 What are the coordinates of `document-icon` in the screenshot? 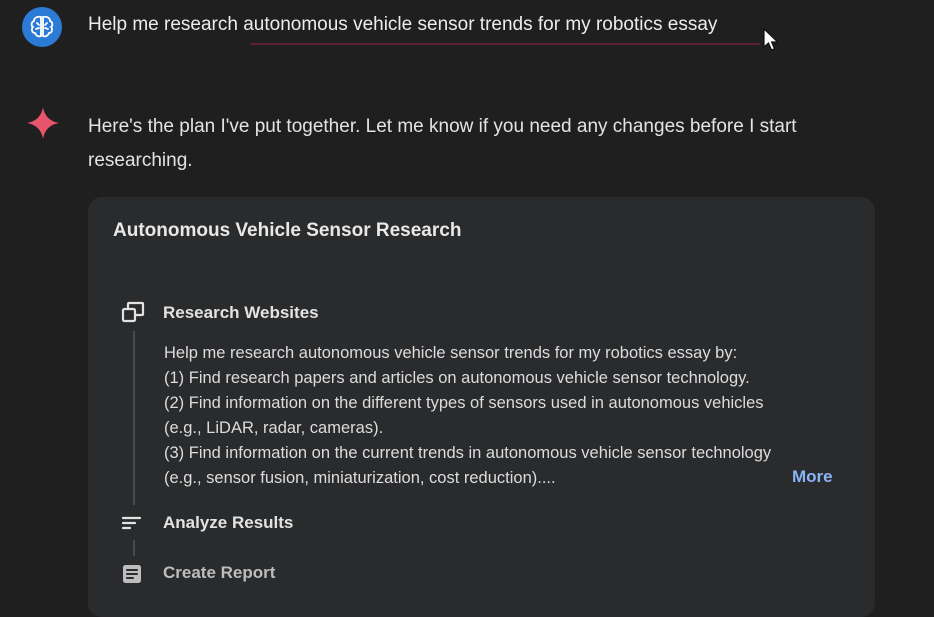 It's located at (132, 574).